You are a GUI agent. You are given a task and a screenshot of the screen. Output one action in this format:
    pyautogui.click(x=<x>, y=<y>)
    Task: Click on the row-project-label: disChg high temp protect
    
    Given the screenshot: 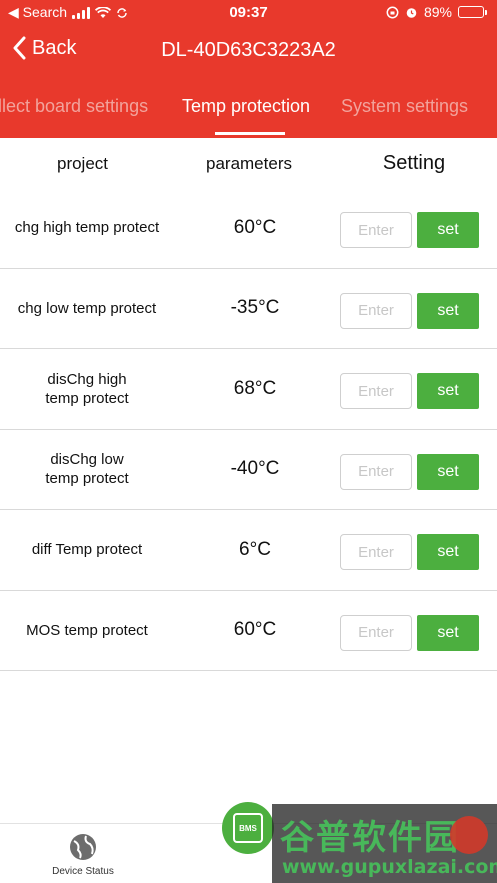 What is the action you would take?
    pyautogui.click(x=87, y=388)
    